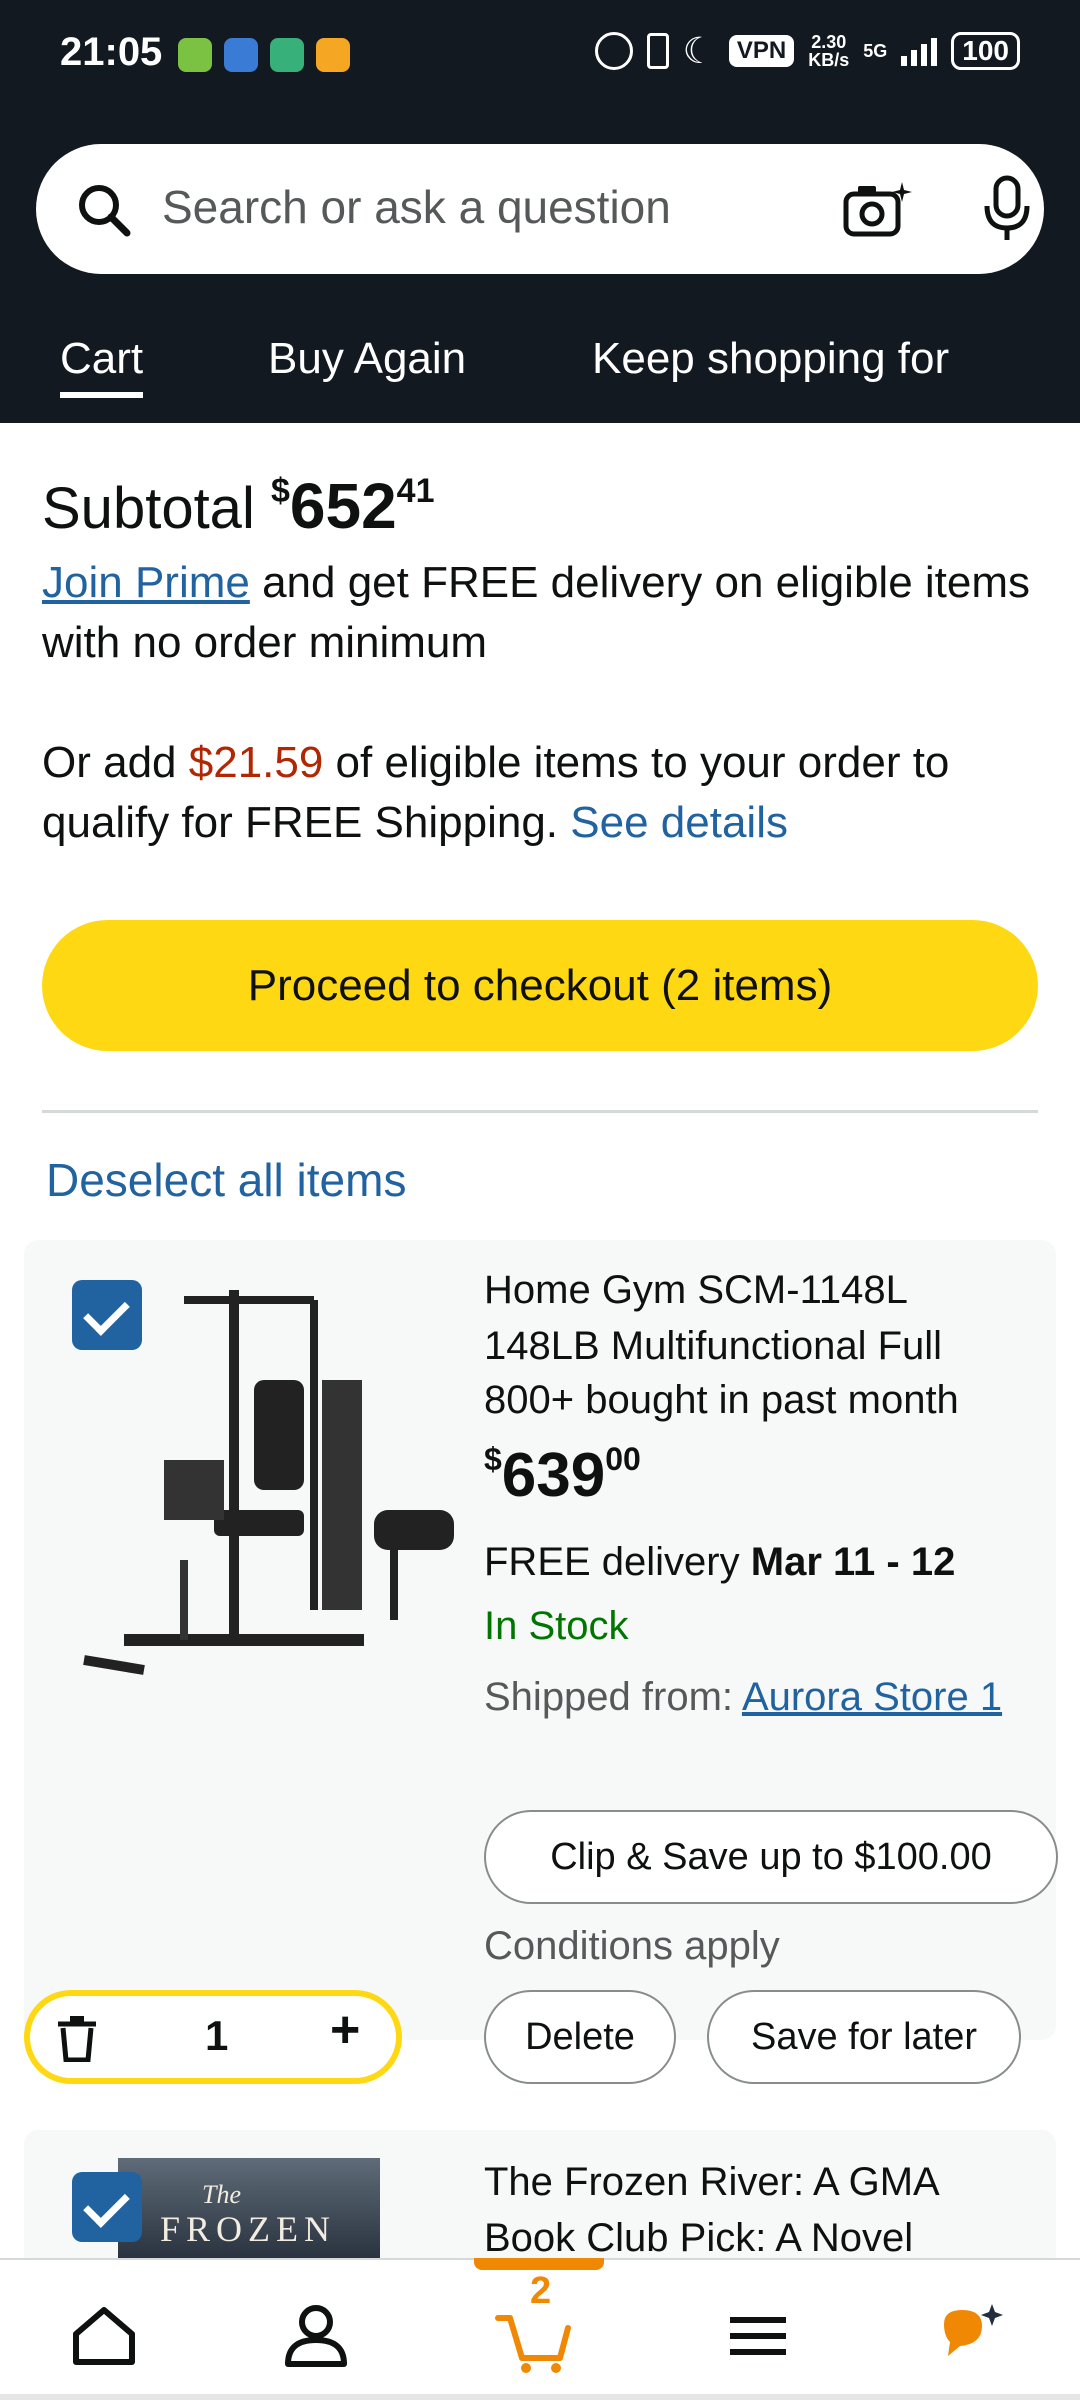 This screenshot has height=2400, width=1080. What do you see at coordinates (256, 762) in the screenshot?
I see `free-shipping-amount: $21.59` at bounding box center [256, 762].